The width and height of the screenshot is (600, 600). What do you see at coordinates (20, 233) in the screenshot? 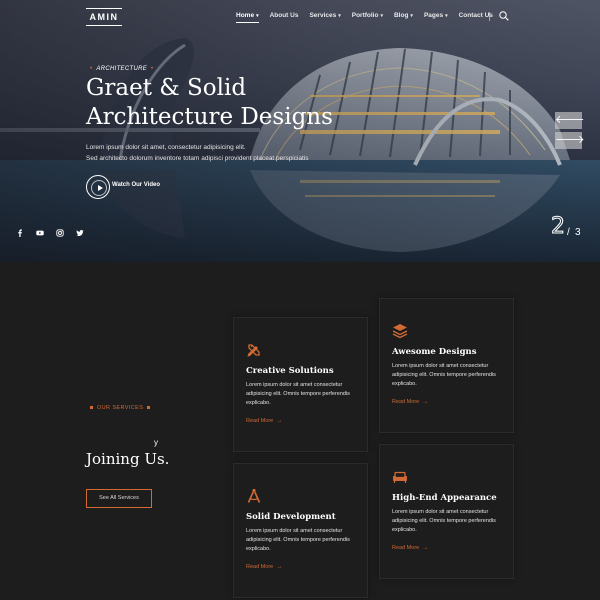
I see `facebook-icon` at bounding box center [20, 233].